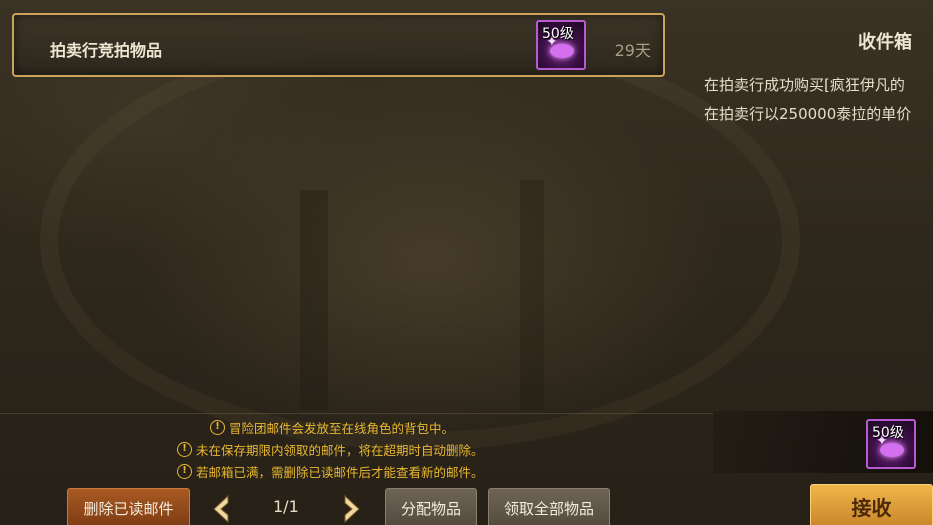 The width and height of the screenshot is (933, 525). I want to click on divider, so click(356, 413).